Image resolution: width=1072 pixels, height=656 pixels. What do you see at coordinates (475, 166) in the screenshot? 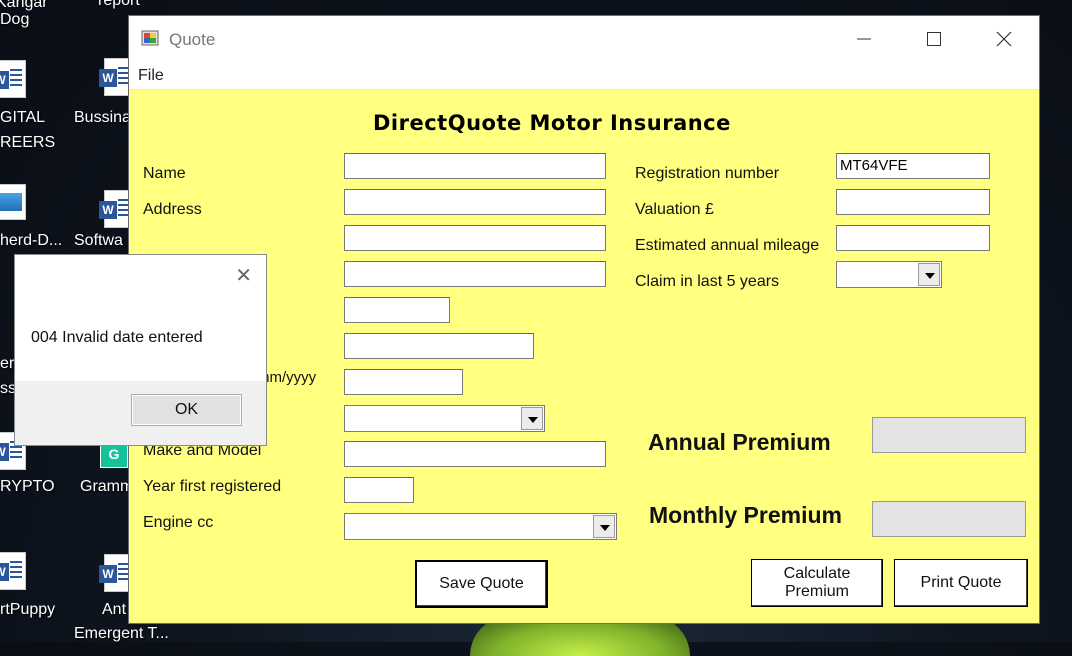
I see `name-input` at bounding box center [475, 166].